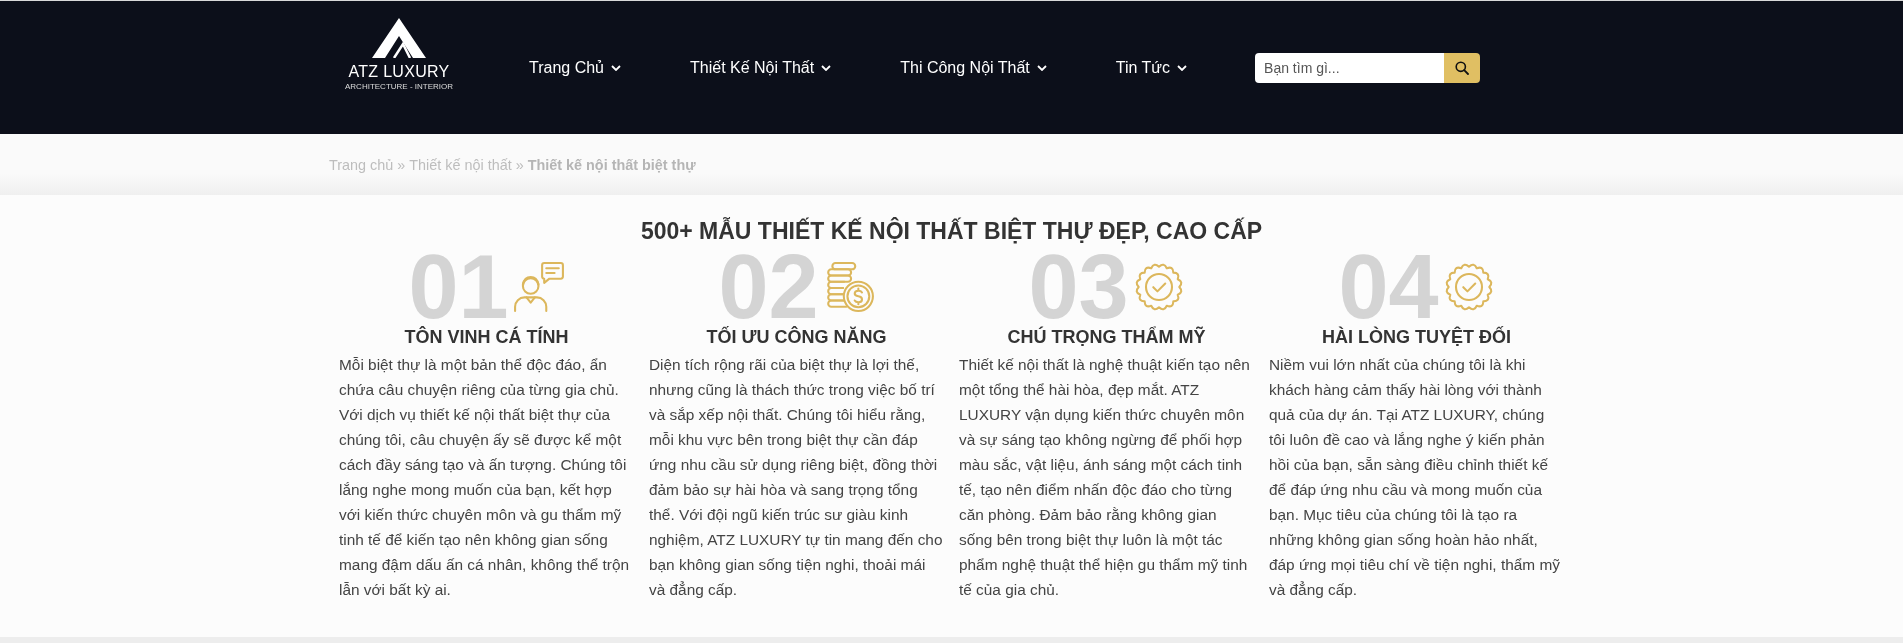  I want to click on feature-title: TÔN VINH CÁ TÍNH, so click(486, 337).